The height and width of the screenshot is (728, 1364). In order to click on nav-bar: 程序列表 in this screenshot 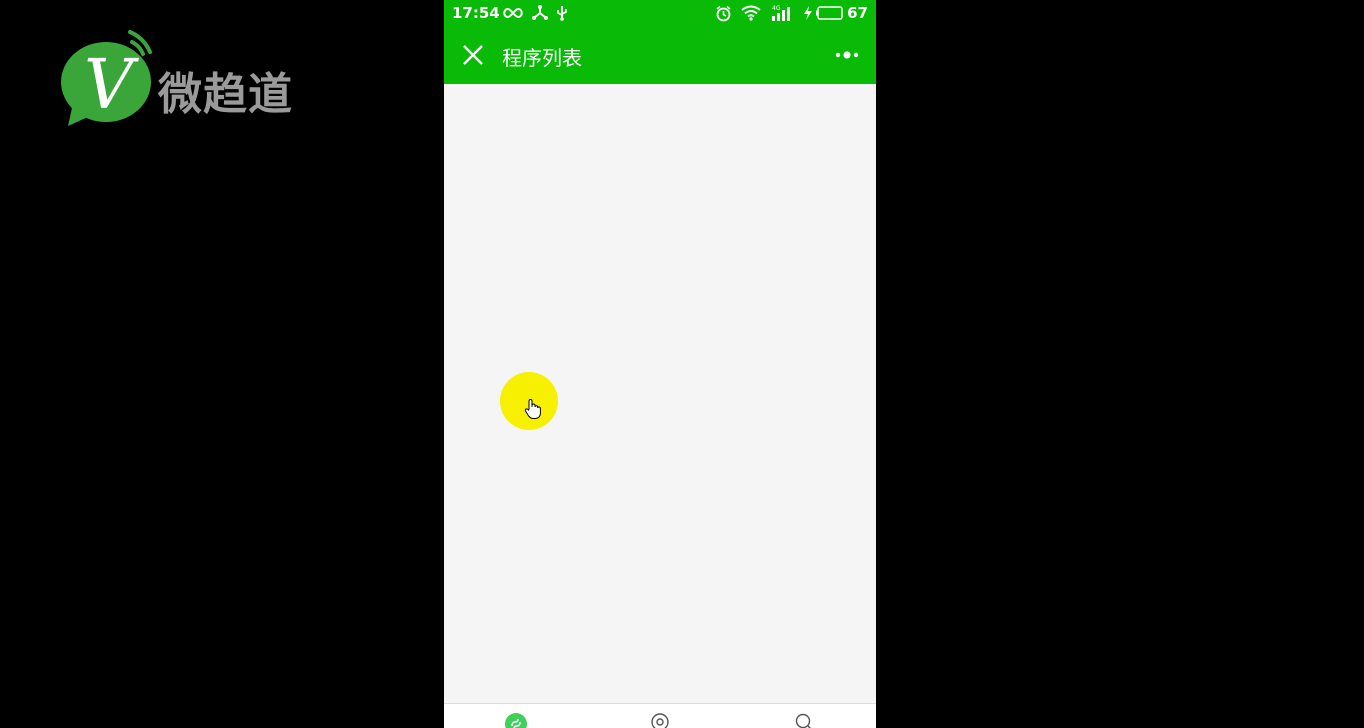, I will do `click(660, 55)`.